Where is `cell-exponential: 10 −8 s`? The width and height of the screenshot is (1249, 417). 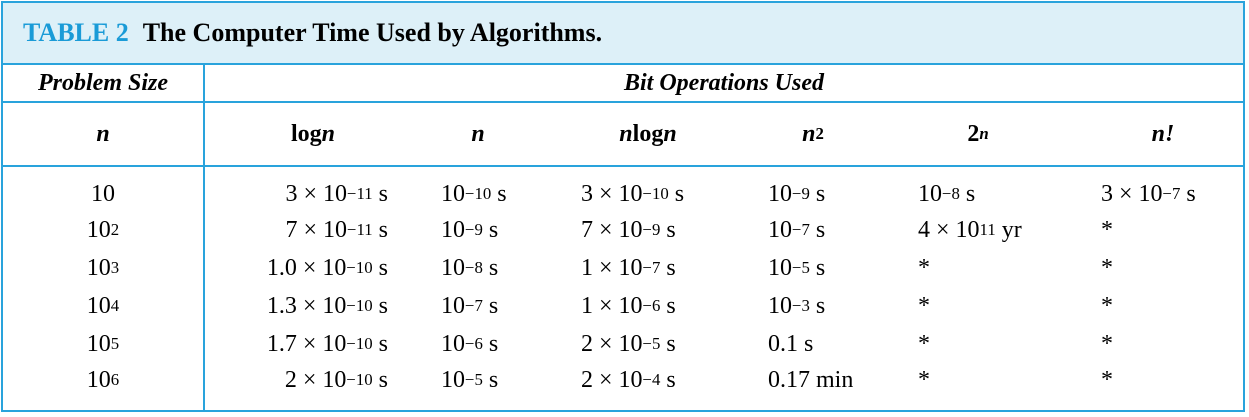
cell-exponential: 10 −8 s is located at coordinates (947, 193).